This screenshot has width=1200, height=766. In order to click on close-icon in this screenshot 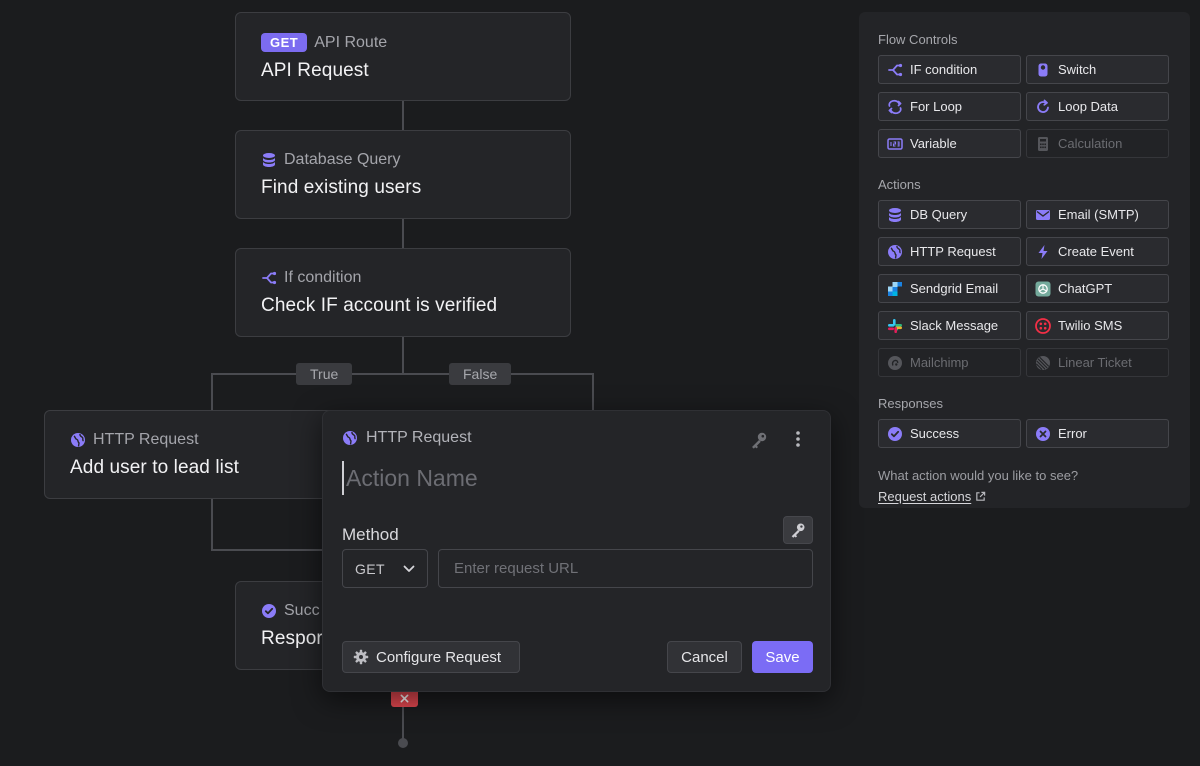, I will do `click(404, 698)`.